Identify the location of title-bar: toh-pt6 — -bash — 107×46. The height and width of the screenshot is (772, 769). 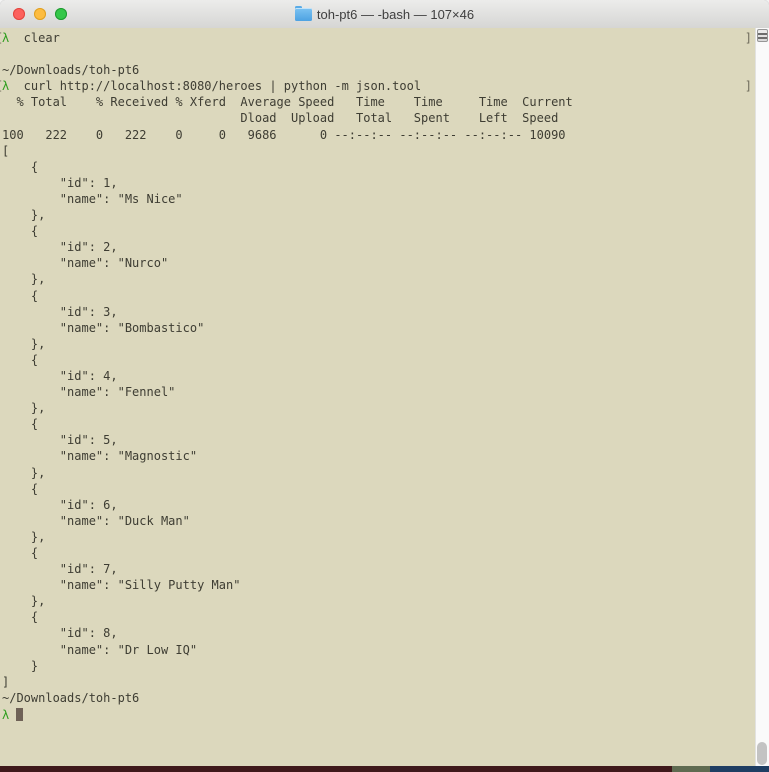
(384, 14).